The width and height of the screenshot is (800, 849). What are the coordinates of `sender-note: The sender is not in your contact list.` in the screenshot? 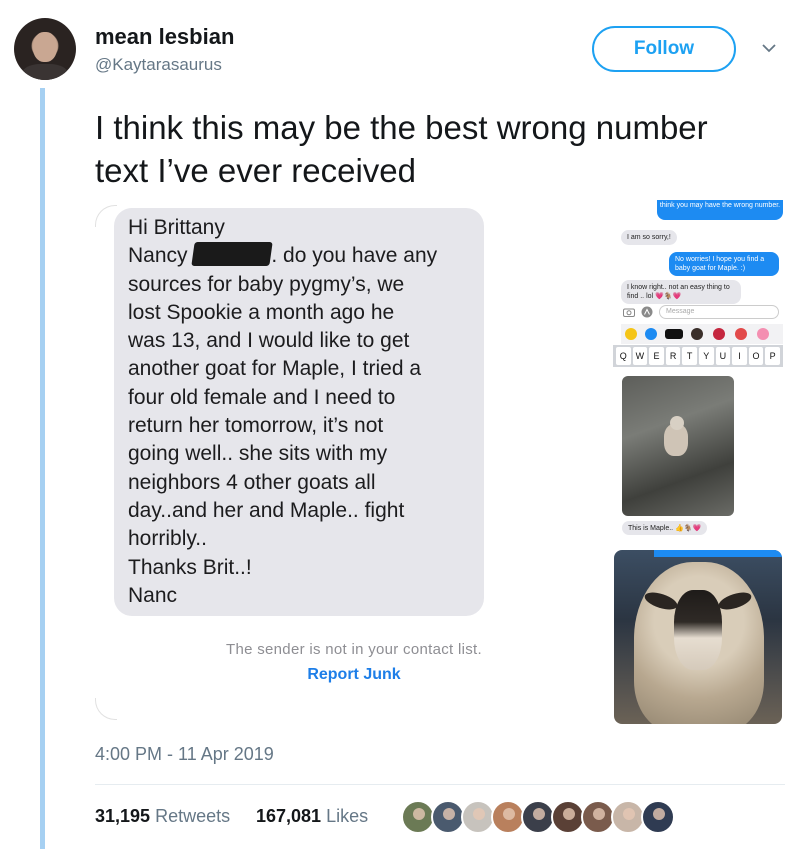 It's located at (354, 649).